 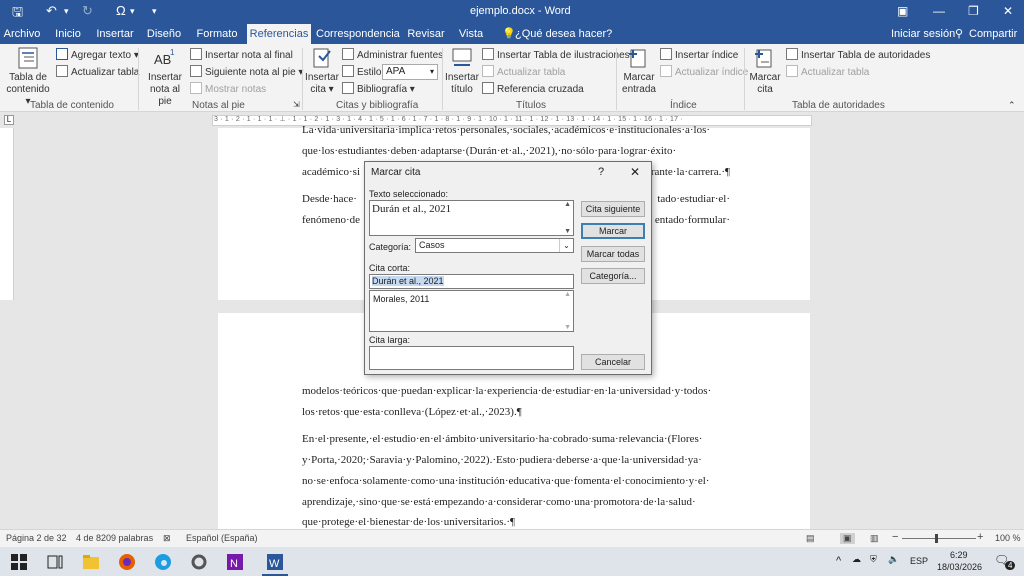 What do you see at coordinates (471, 358) in the screenshot?
I see `long-citation-input` at bounding box center [471, 358].